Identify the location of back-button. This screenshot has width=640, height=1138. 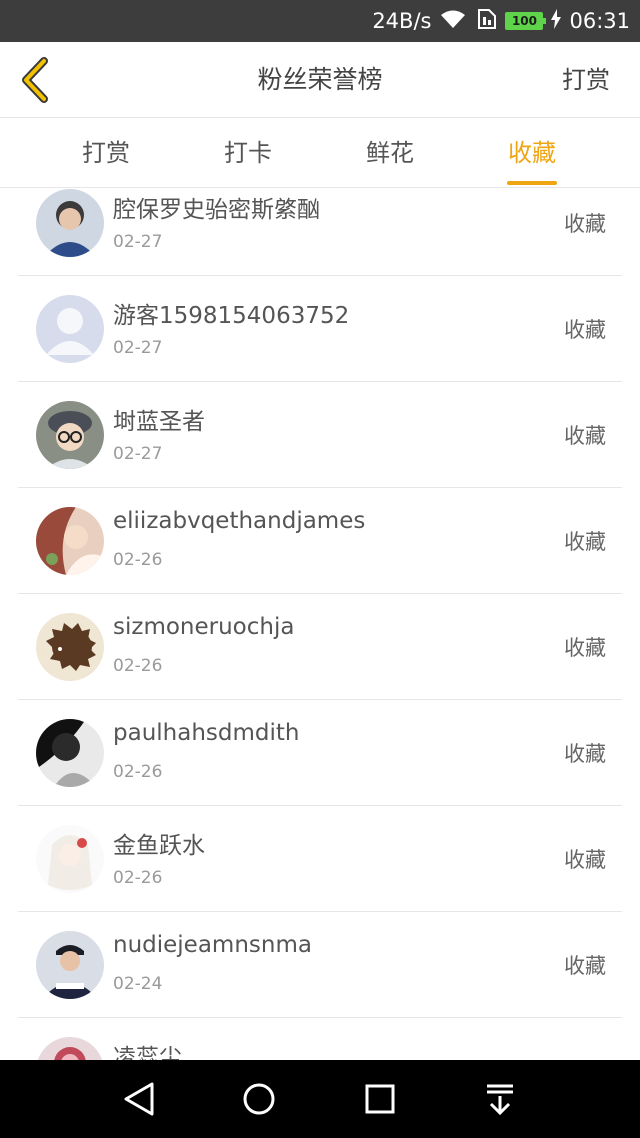
(34, 80).